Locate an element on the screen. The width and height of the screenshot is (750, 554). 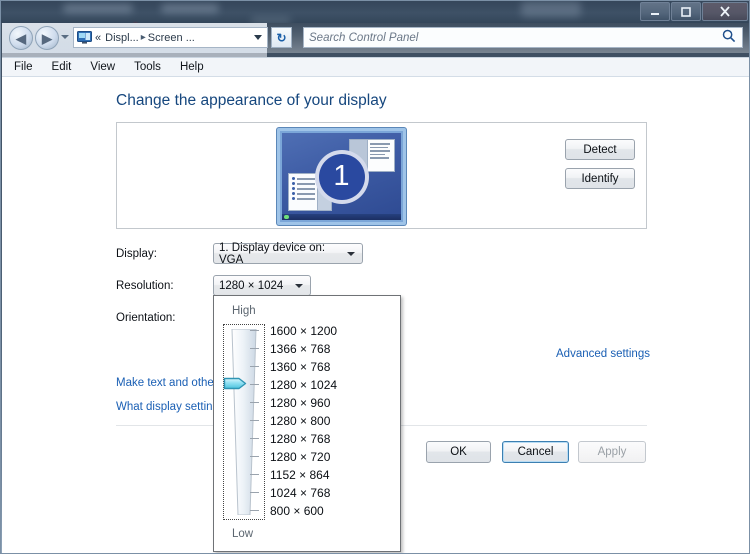
resolution-option: 1366 × 768 is located at coordinates (300, 349).